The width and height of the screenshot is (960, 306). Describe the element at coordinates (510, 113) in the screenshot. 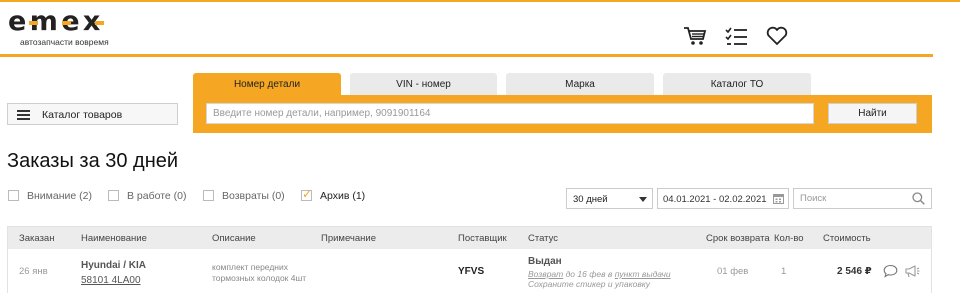

I see `part-search-input` at that location.